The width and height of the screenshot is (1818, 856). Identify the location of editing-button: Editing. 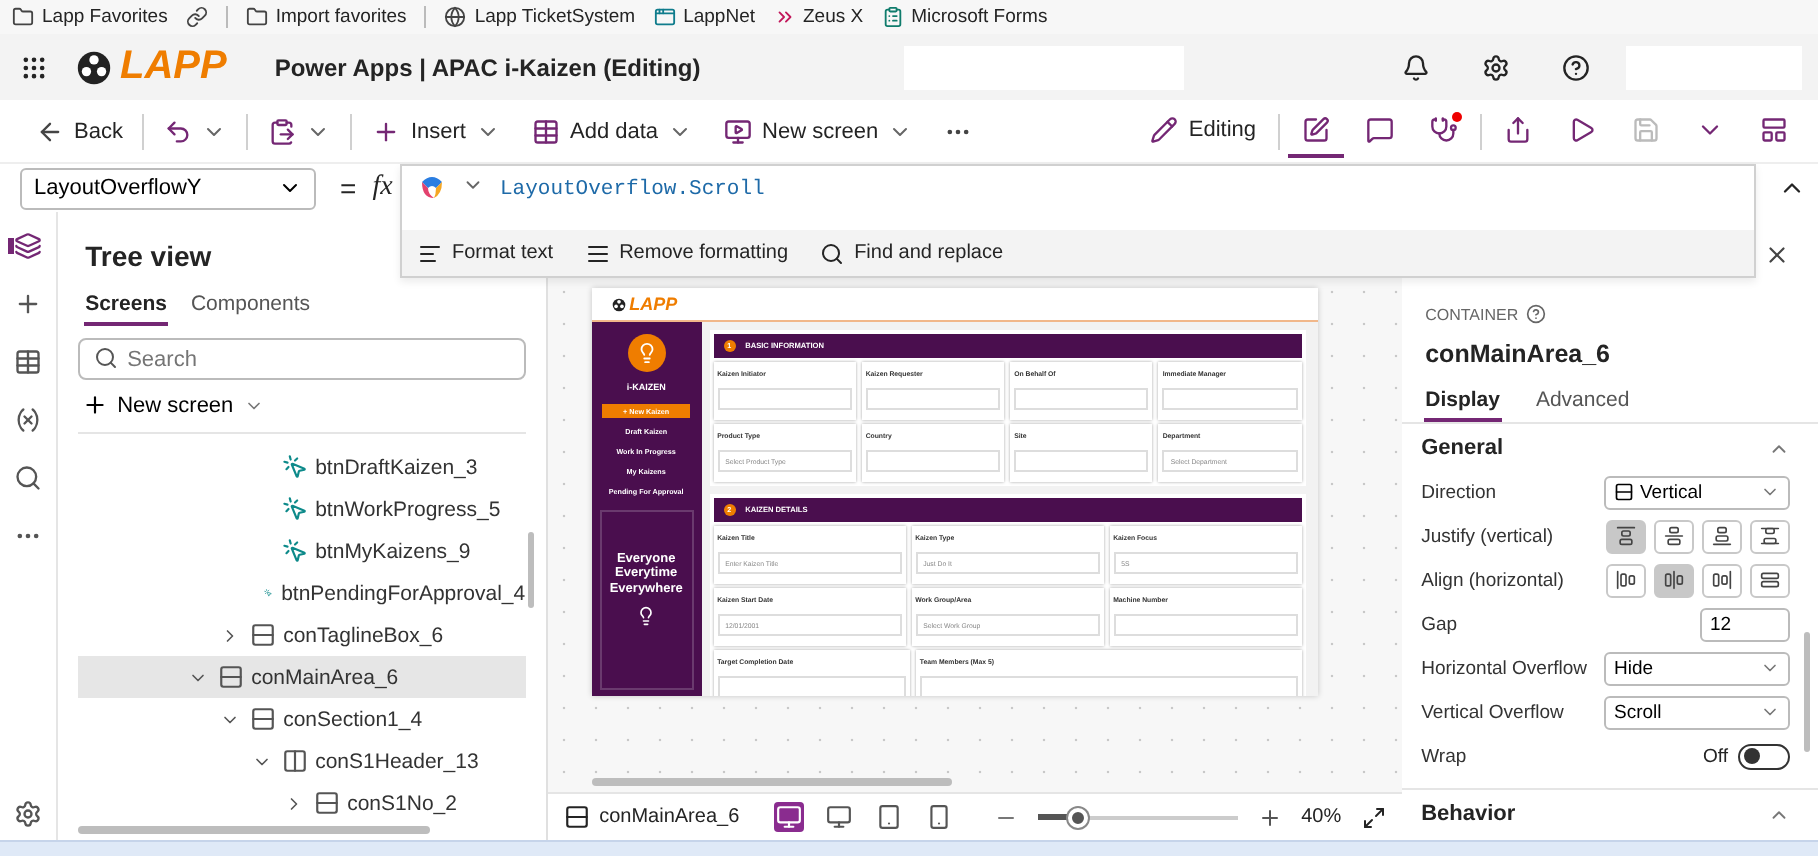
(1203, 131).